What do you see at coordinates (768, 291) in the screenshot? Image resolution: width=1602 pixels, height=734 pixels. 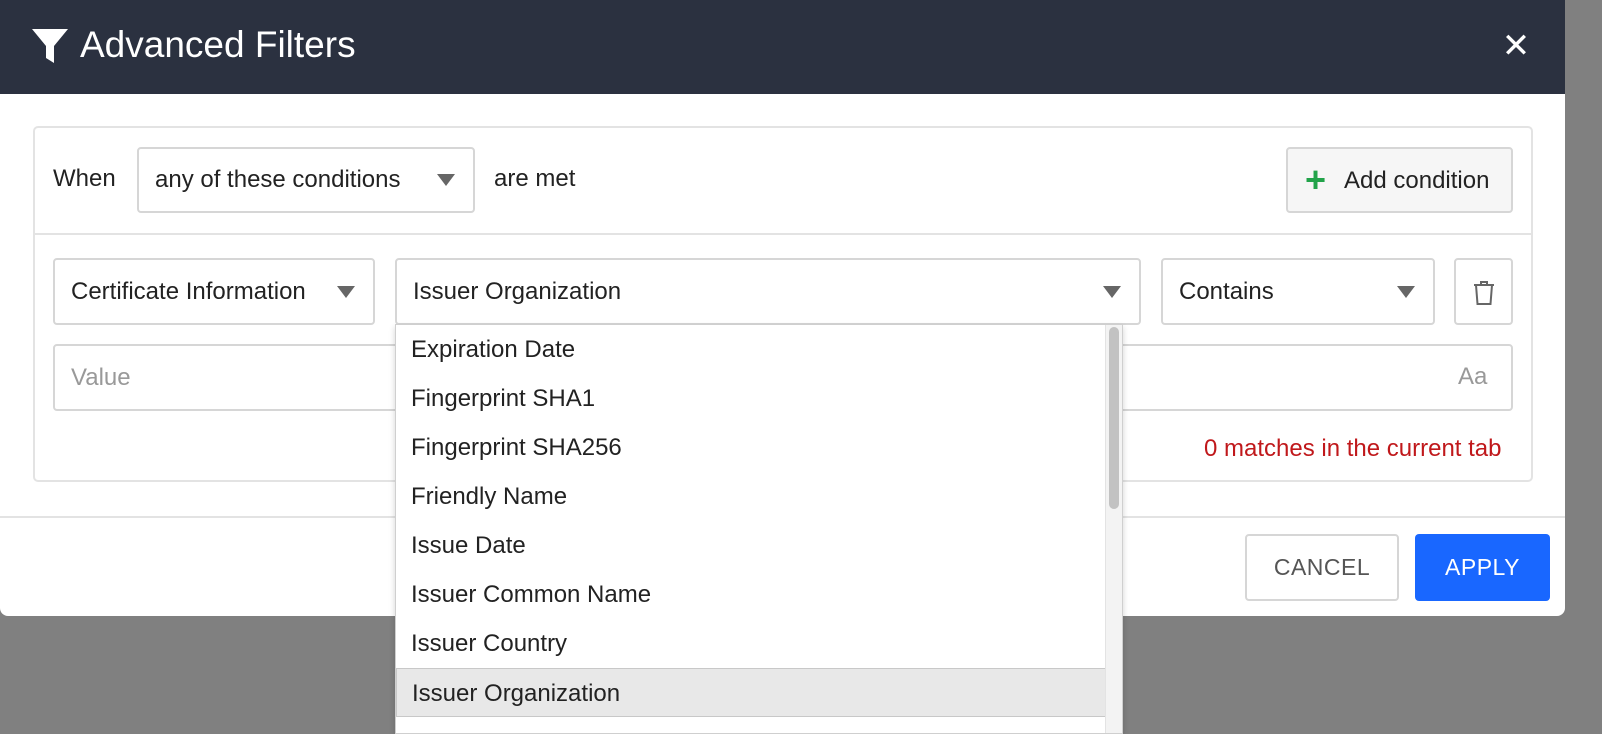 I see `field-select: Issuer Organization` at bounding box center [768, 291].